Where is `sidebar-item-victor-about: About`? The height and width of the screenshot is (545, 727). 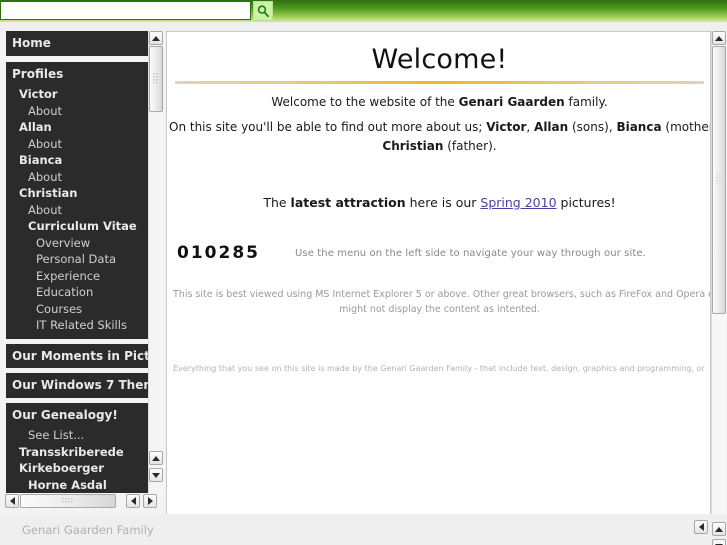 sidebar-item-victor-about: About is located at coordinates (77, 111).